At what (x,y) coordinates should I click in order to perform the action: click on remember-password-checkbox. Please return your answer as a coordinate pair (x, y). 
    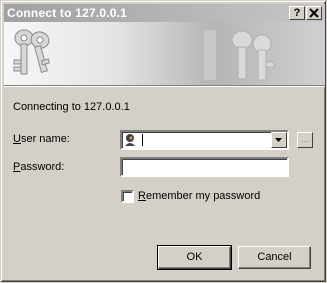
    Looking at the image, I should click on (127, 196).